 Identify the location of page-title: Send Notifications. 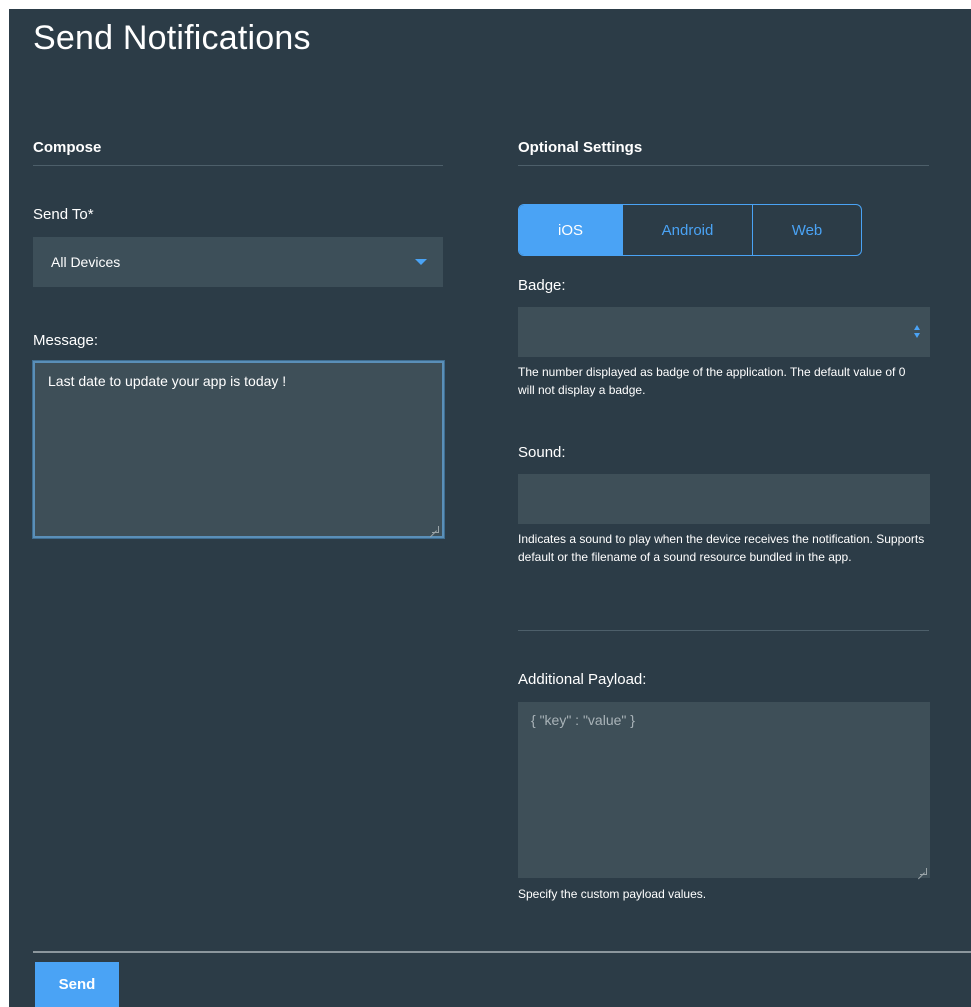
(172, 38).